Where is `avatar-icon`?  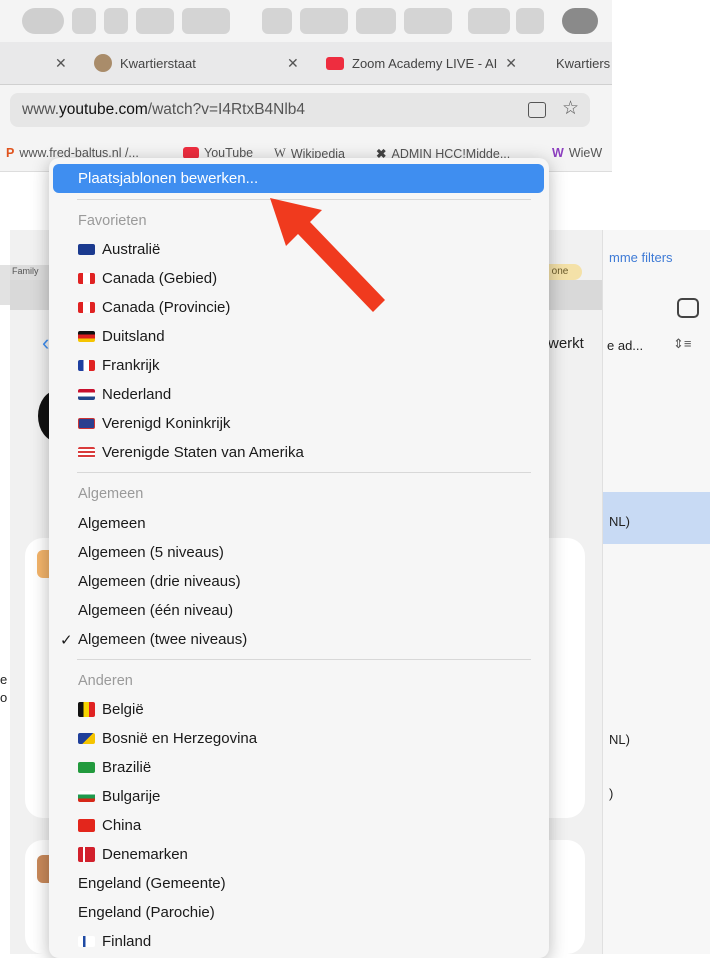 avatar-icon is located at coordinates (103, 63).